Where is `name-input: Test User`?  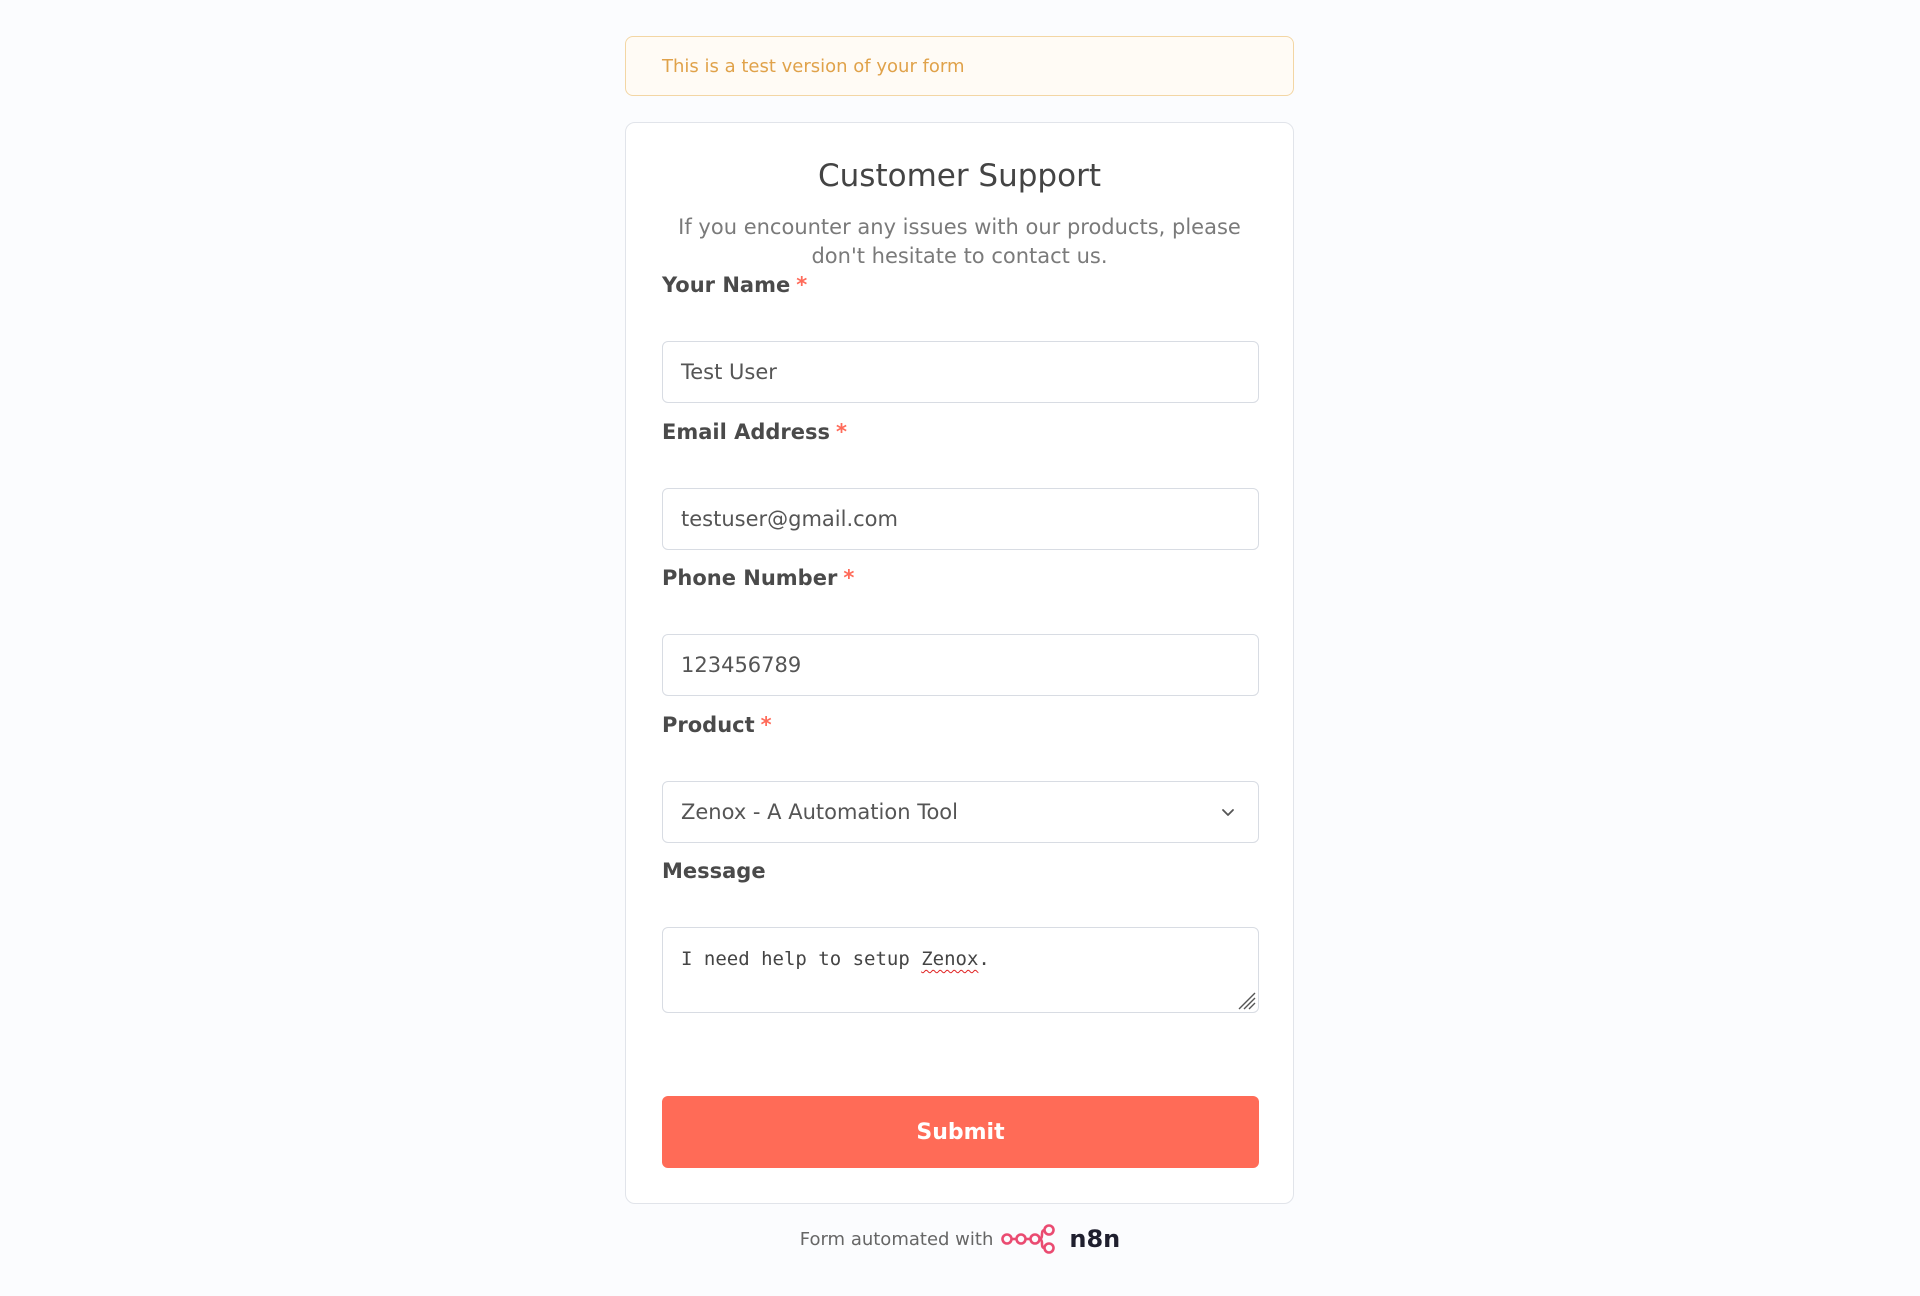 name-input: Test User is located at coordinates (960, 372).